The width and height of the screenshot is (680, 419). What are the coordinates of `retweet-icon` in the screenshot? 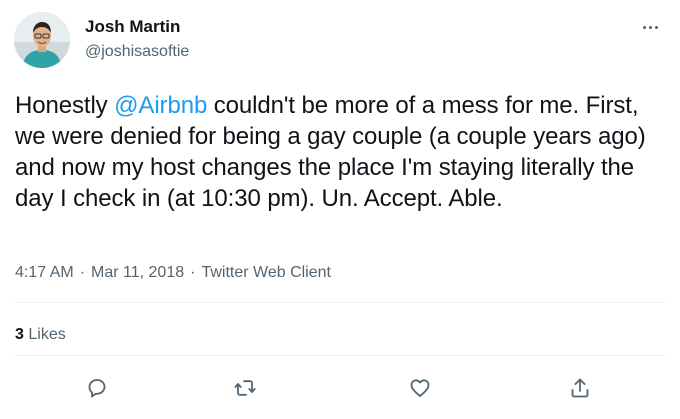 It's located at (245, 388).